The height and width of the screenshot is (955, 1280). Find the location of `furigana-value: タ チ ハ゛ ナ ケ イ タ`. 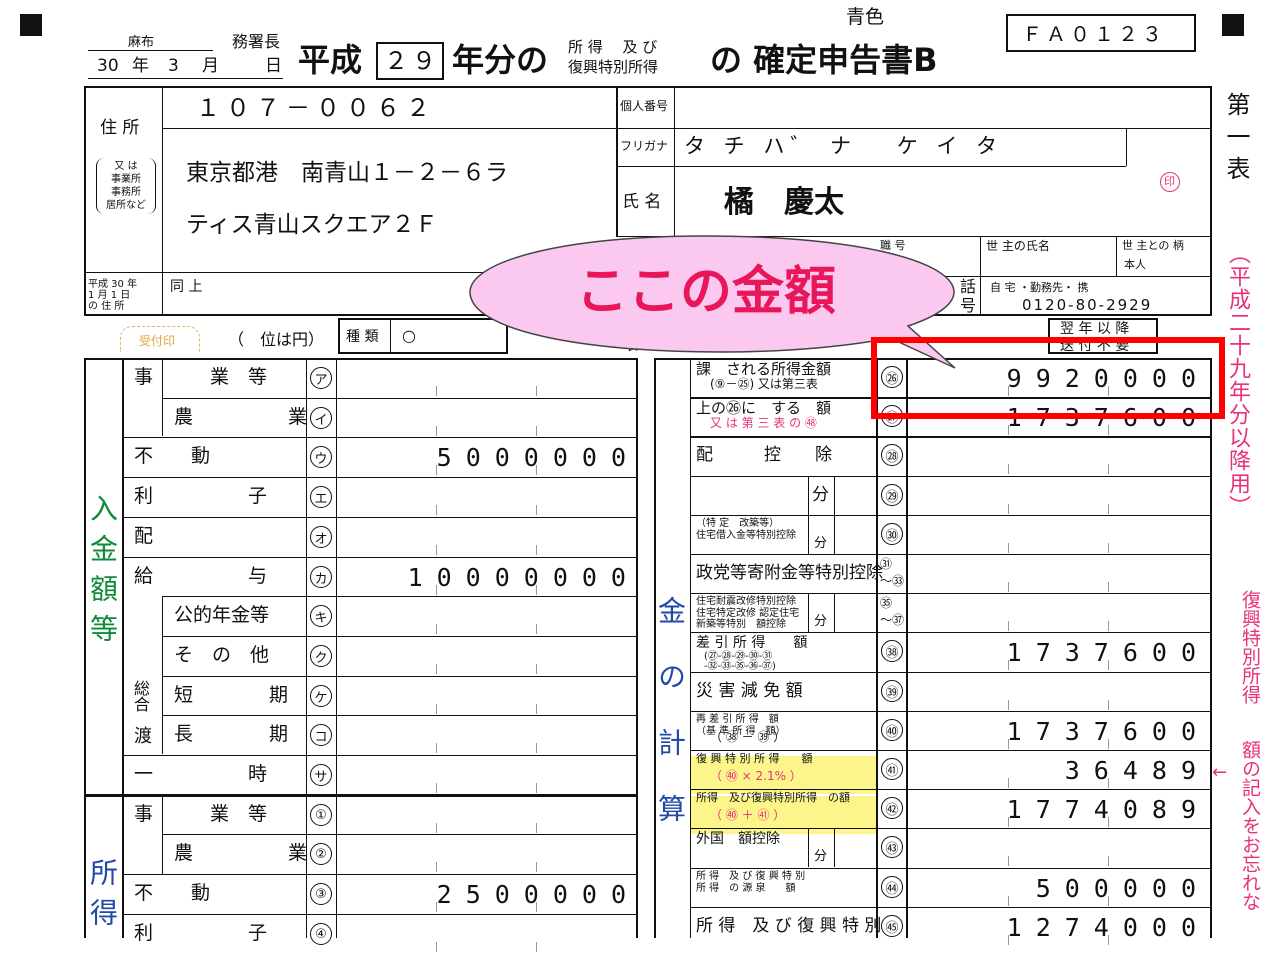

furigana-value: タ チ ハ゛ ナ ケ イ タ is located at coordinates (844, 146).